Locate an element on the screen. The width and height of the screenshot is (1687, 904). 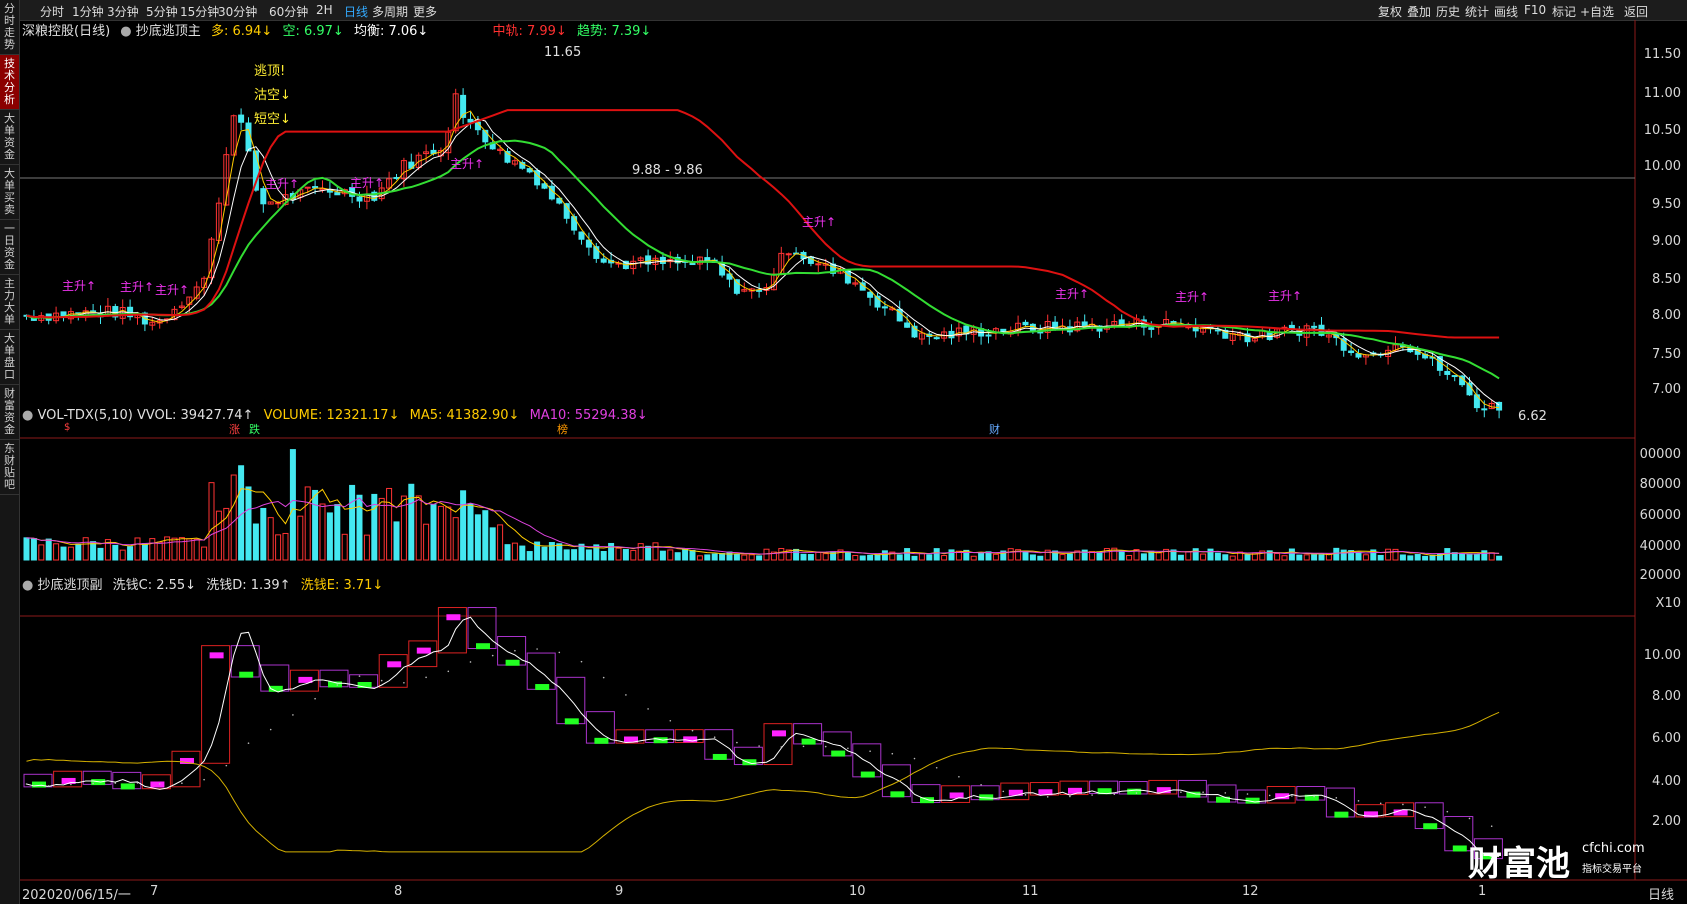
period-label: 日线 is located at coordinates (1661, 893).